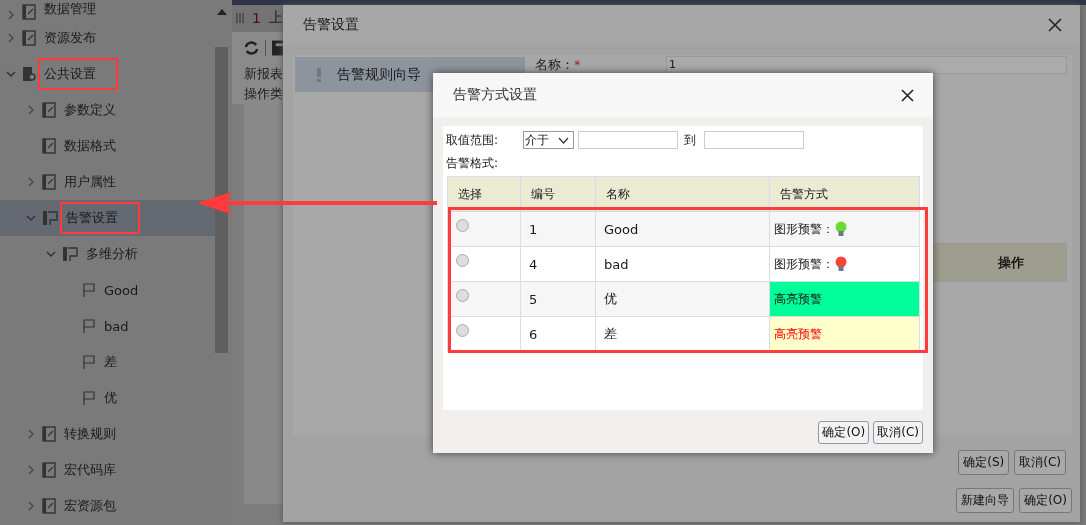 Image resolution: width=1086 pixels, height=525 pixels. I want to click on field-label: 告警格式:, so click(472, 163).